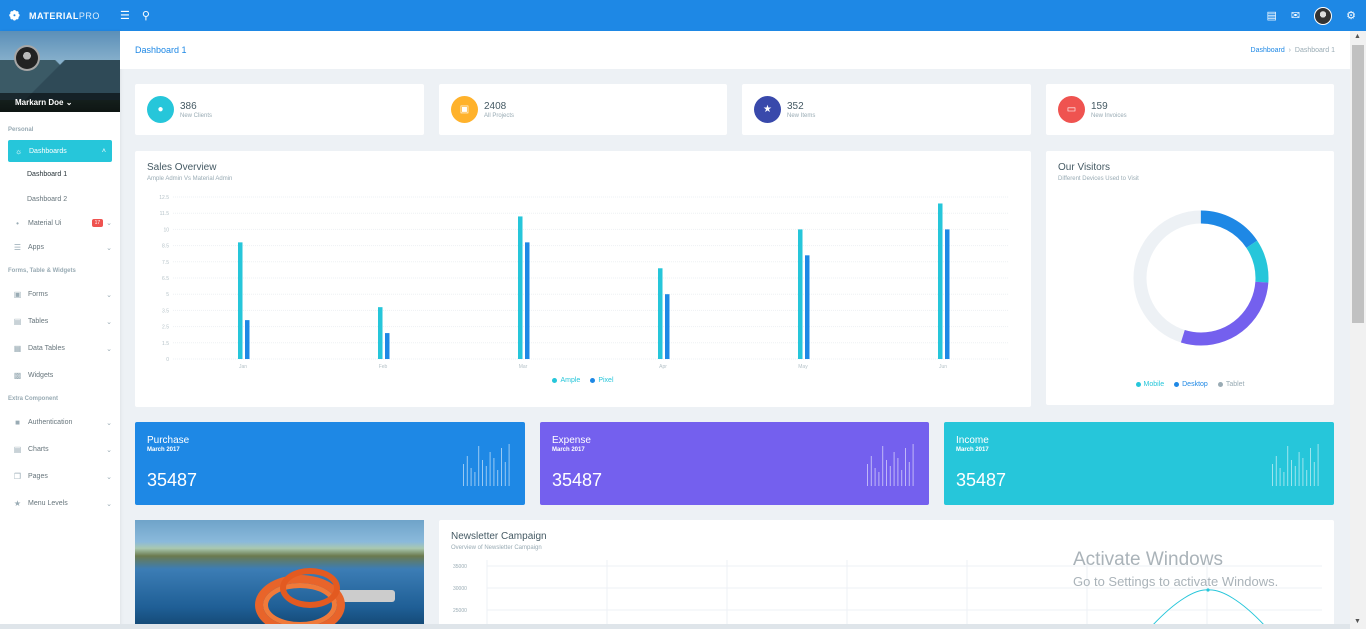 The image size is (1366, 629). Describe the element at coordinates (60, 15) in the screenshot. I see `brand-logo: ❁ MATERIALPRO` at that location.